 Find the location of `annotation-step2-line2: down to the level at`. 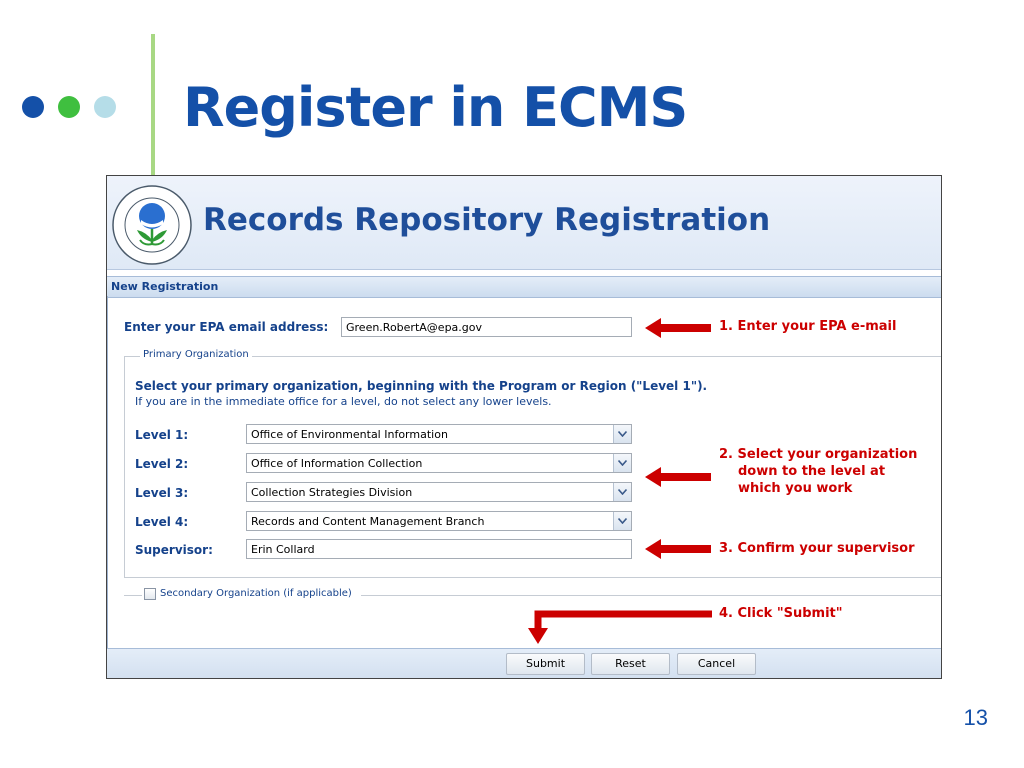

annotation-step2-line2: down to the level at is located at coordinates (812, 471).